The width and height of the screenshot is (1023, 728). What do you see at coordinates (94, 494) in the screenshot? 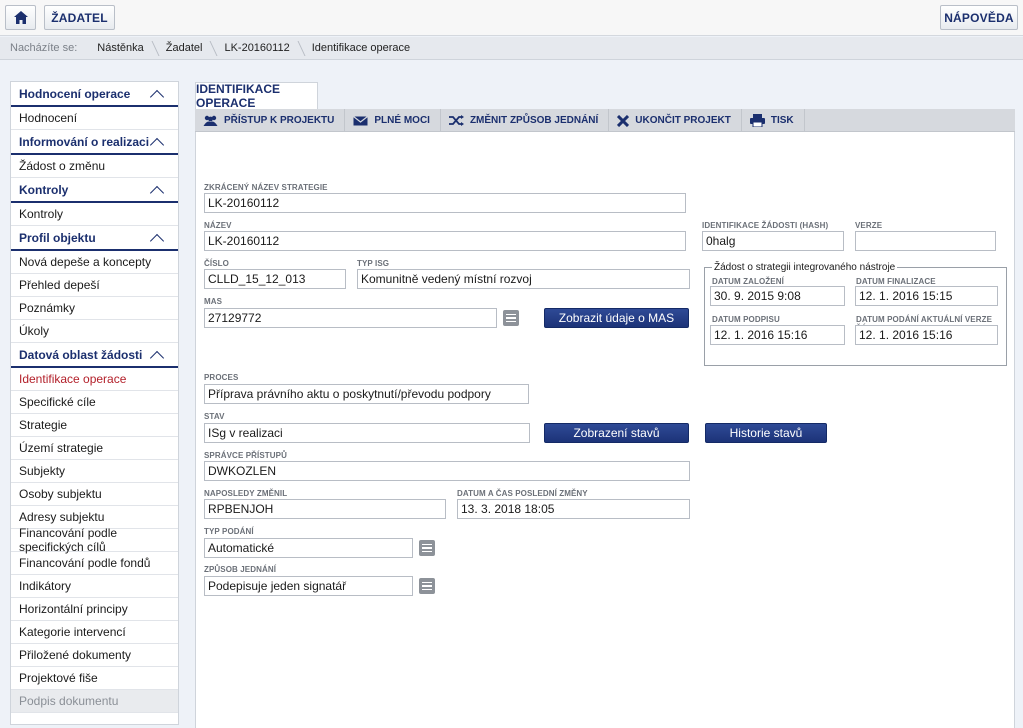
I see `sidebar-item-osoby-subjektu: Osoby subjektu` at bounding box center [94, 494].